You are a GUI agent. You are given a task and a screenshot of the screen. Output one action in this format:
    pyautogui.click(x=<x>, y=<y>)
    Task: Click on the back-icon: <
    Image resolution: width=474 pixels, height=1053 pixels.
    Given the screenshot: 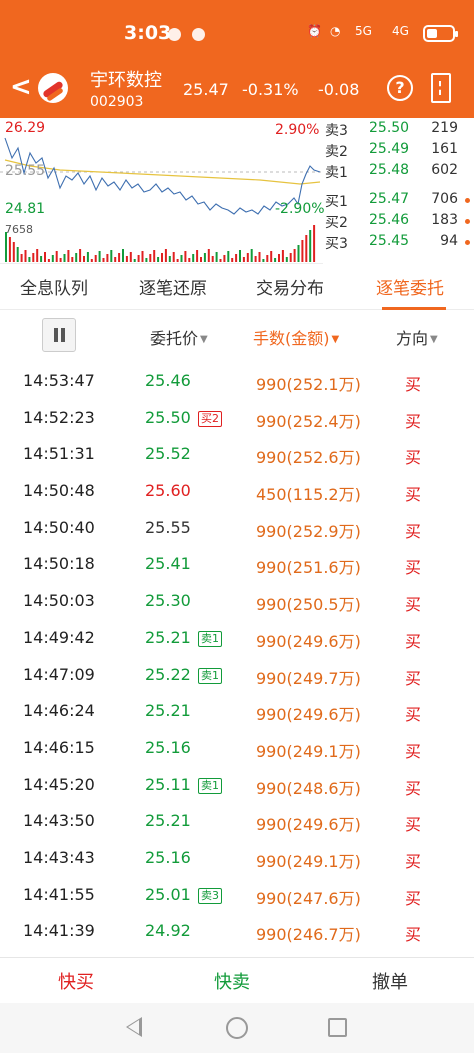 What is the action you would take?
    pyautogui.click(x=21, y=87)
    